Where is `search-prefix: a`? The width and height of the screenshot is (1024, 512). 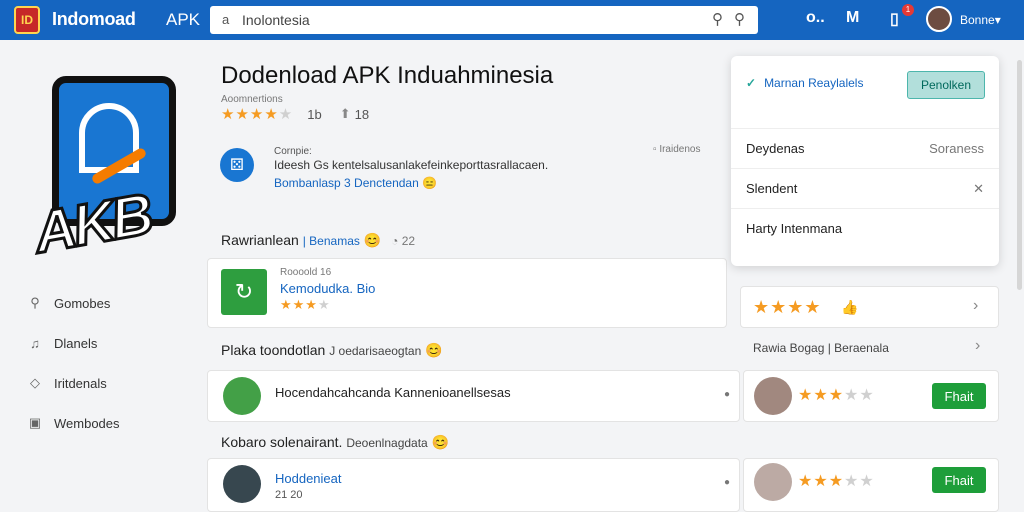 search-prefix: a is located at coordinates (226, 19).